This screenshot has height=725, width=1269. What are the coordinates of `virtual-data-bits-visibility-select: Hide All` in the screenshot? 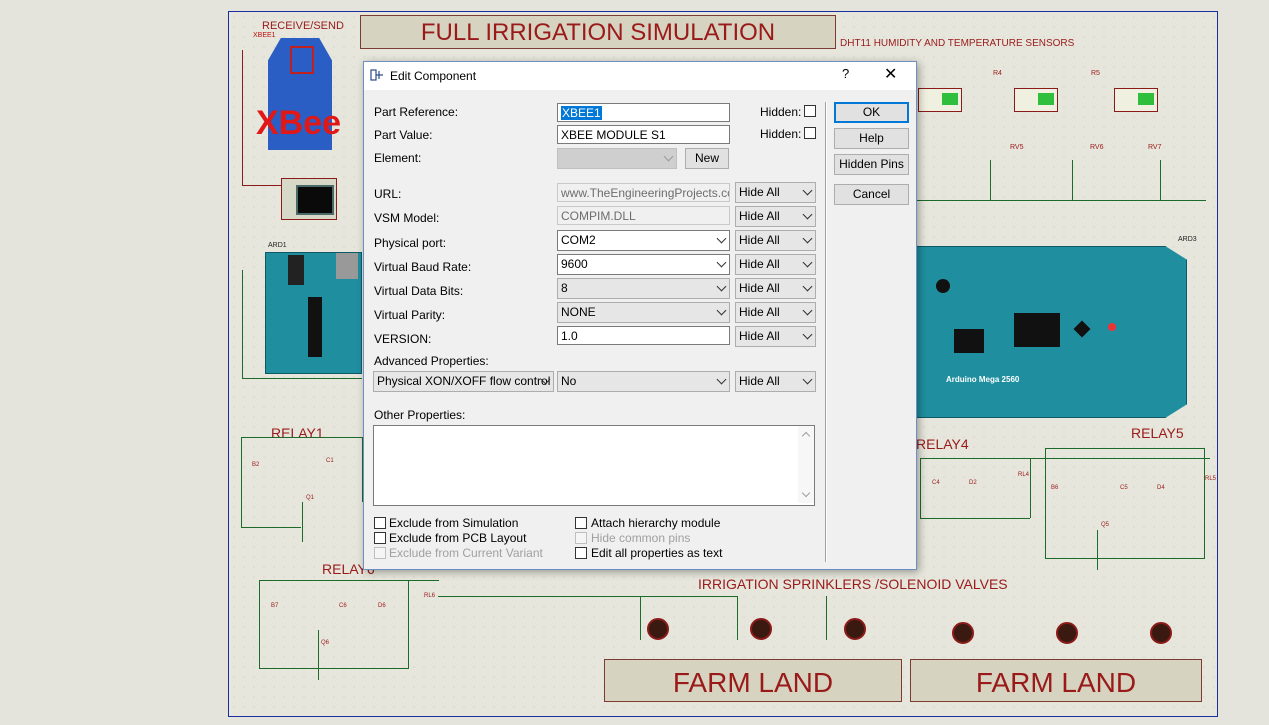 It's located at (775, 288).